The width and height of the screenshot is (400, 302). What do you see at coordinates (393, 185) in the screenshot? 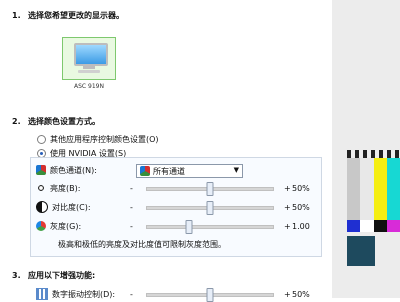
I see `bar-cyan` at bounding box center [393, 185].